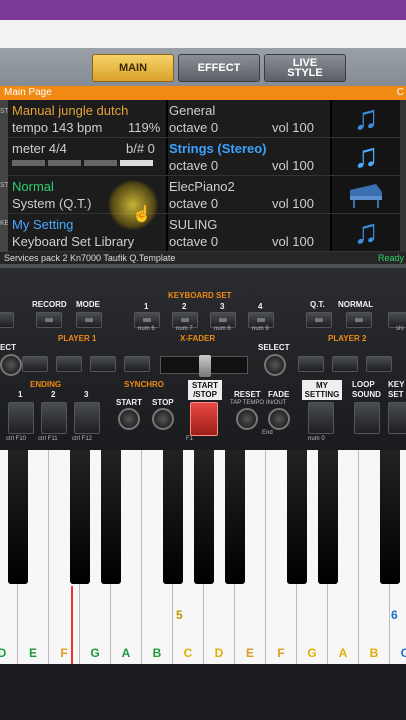  What do you see at coordinates (7, 185) in the screenshot?
I see `side-label-sts: STS` at bounding box center [7, 185].